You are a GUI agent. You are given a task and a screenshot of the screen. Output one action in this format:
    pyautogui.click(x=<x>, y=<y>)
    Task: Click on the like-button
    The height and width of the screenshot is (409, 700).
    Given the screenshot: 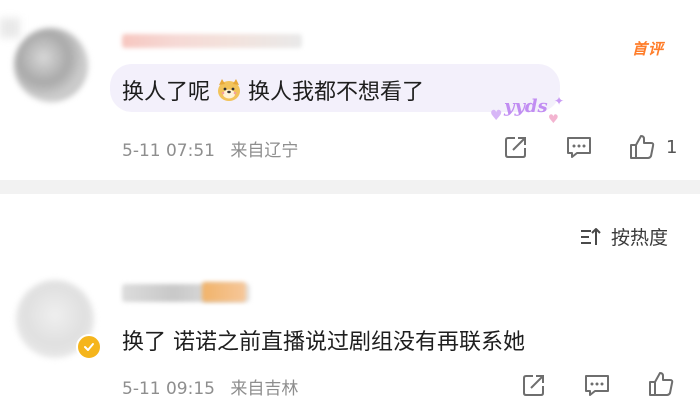 What is the action you would take?
    pyautogui.click(x=662, y=385)
    